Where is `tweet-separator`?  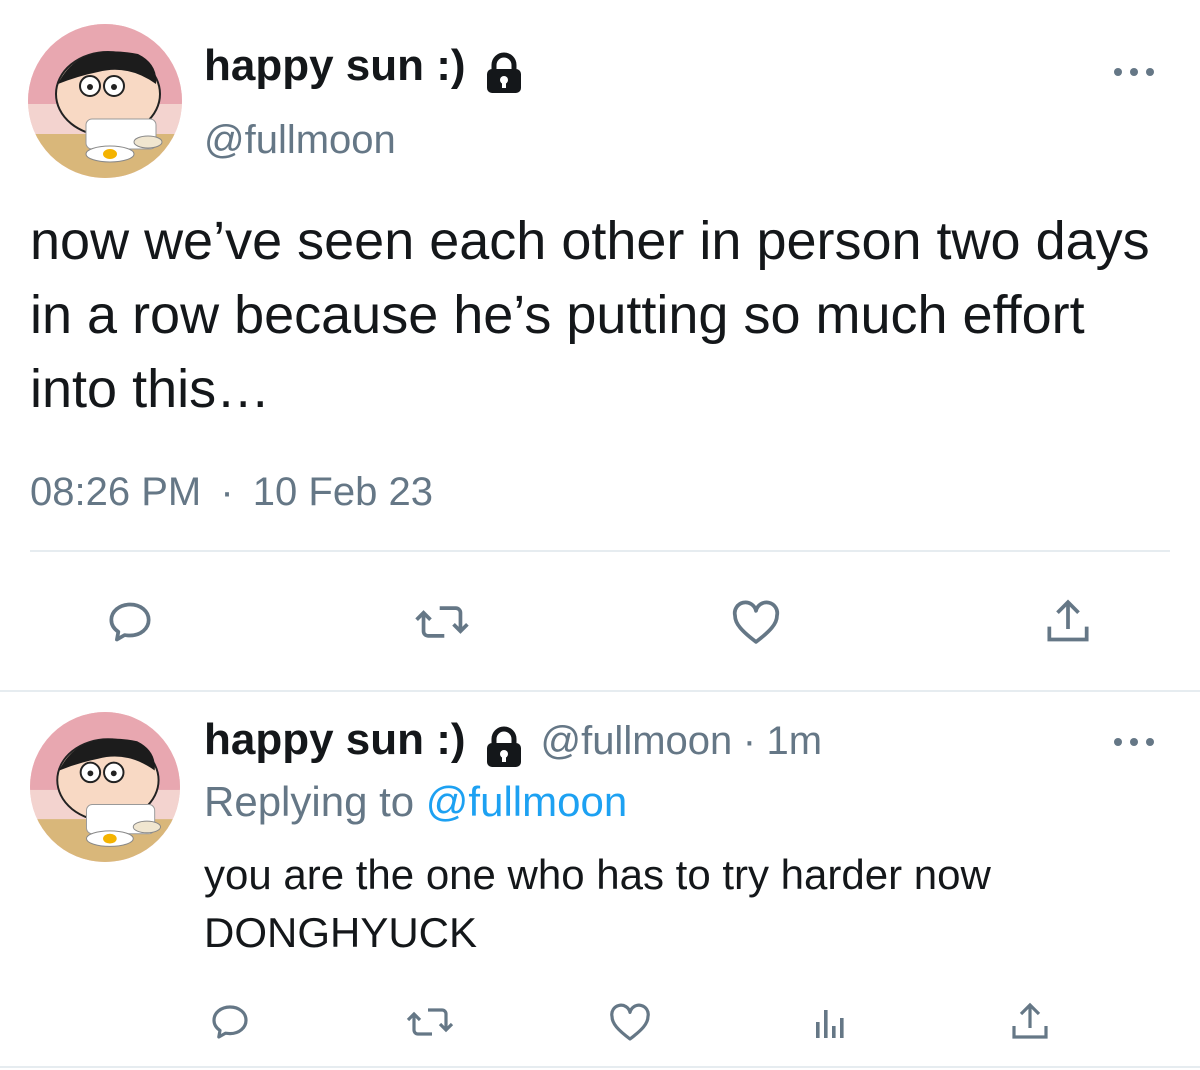
tweet-separator is located at coordinates (600, 691).